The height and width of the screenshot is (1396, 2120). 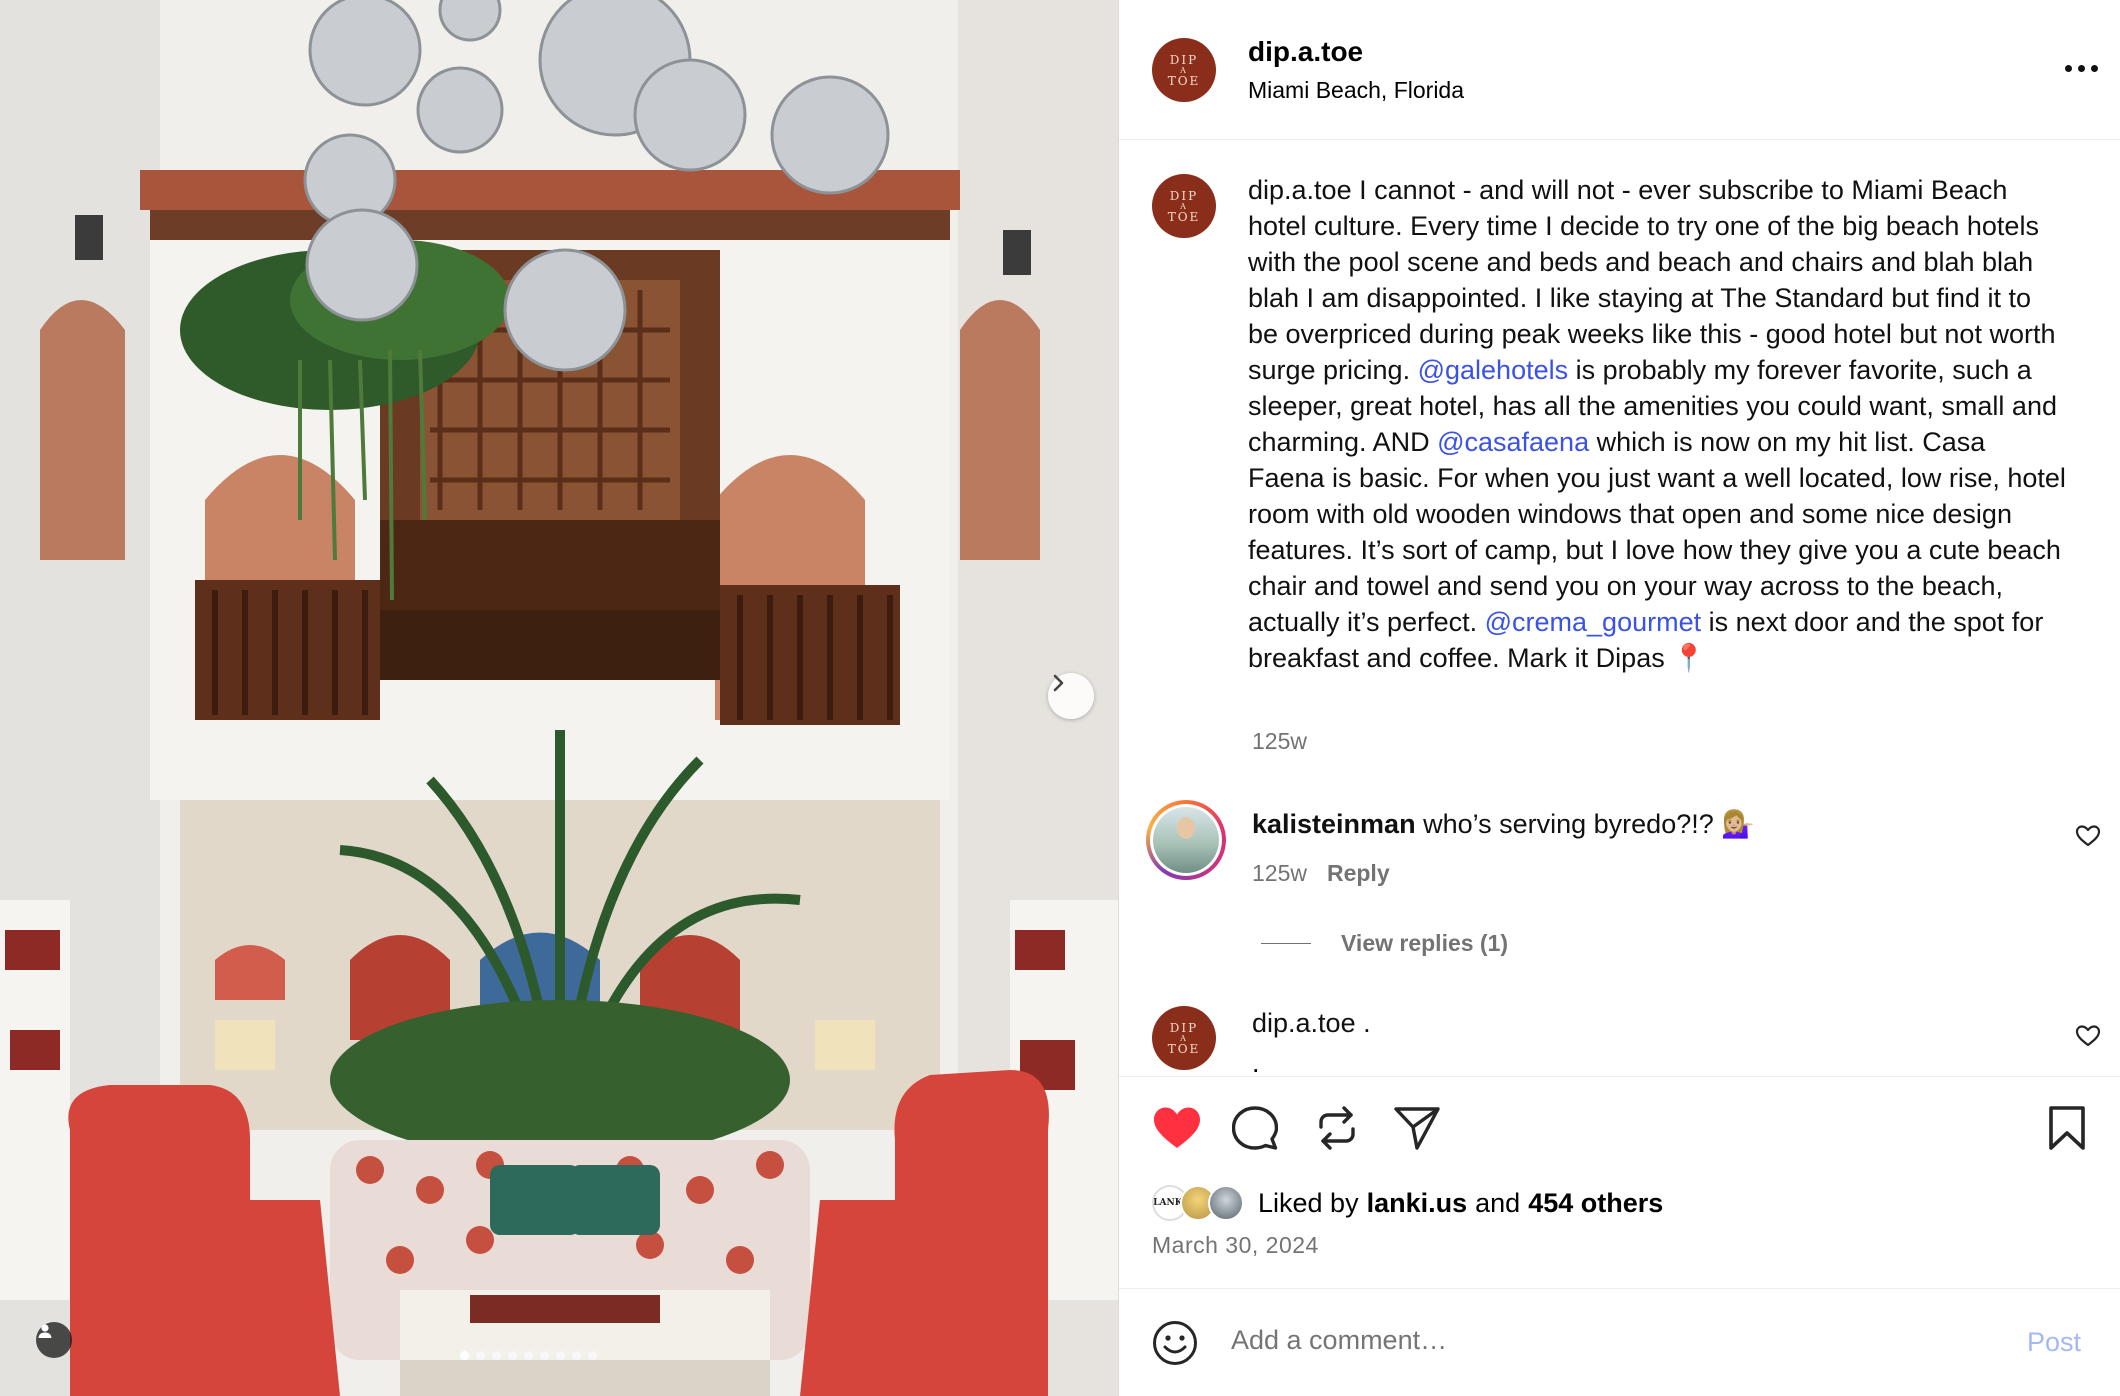 I want to click on comment-text: dip.a.toe ., so click(x=1311, y=1023).